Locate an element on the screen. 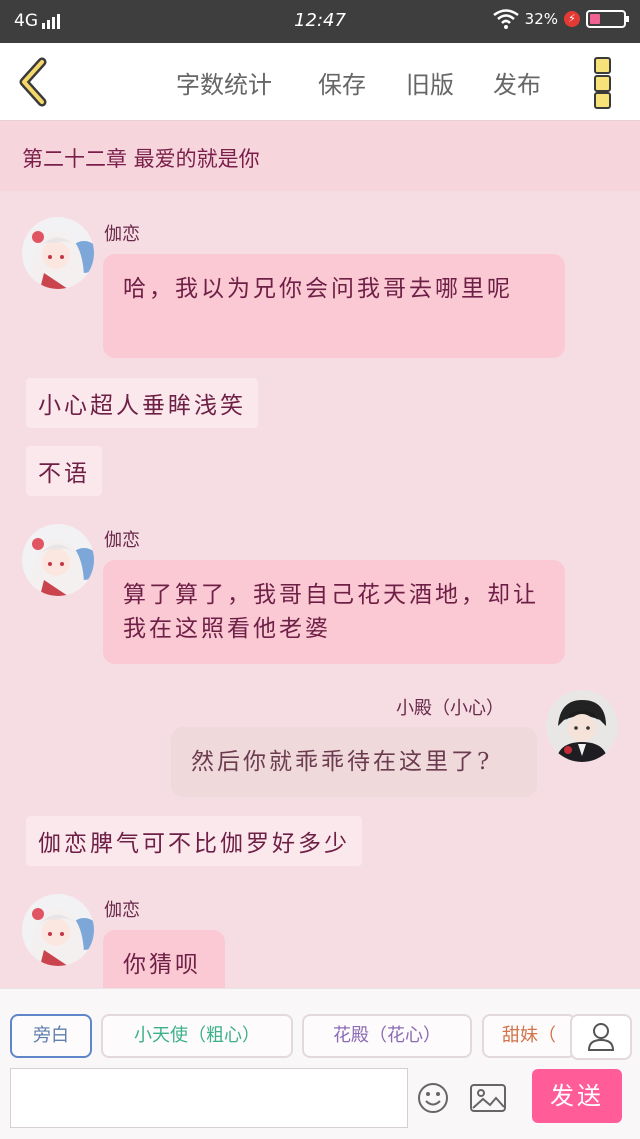  narration-text: 小心超人垂眸浅笑 is located at coordinates (142, 403).